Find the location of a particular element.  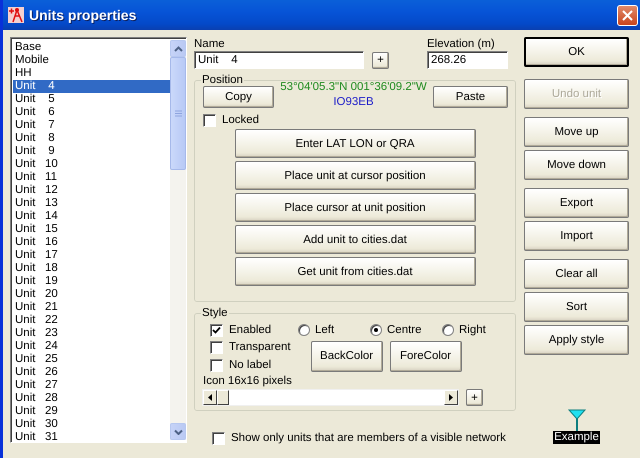

slider-thumb is located at coordinates (223, 397).